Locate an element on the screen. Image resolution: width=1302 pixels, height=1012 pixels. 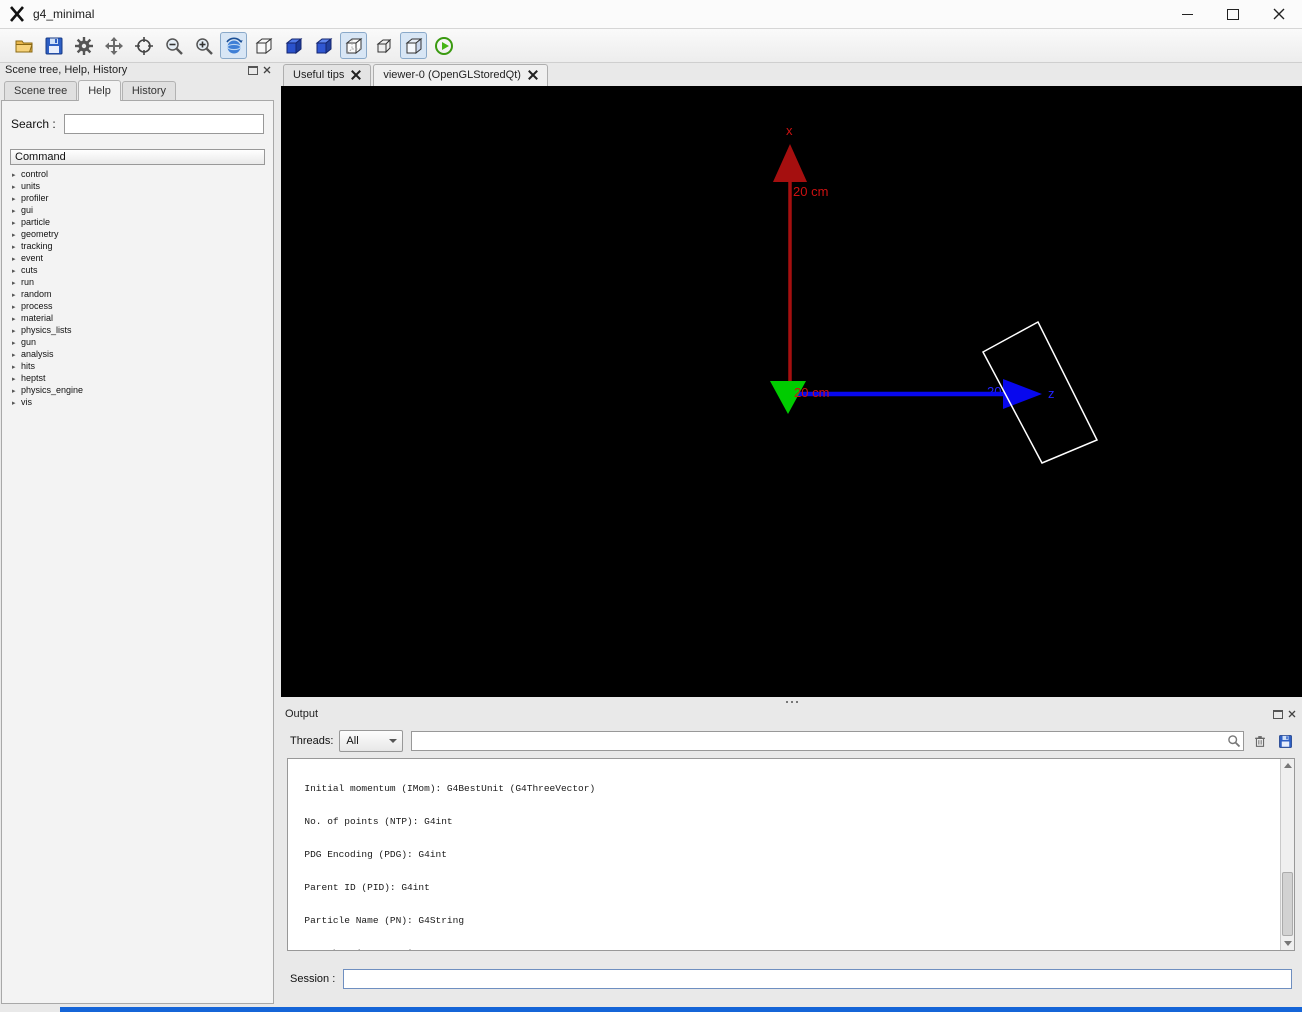
tab-help: Help is located at coordinates (99, 90).